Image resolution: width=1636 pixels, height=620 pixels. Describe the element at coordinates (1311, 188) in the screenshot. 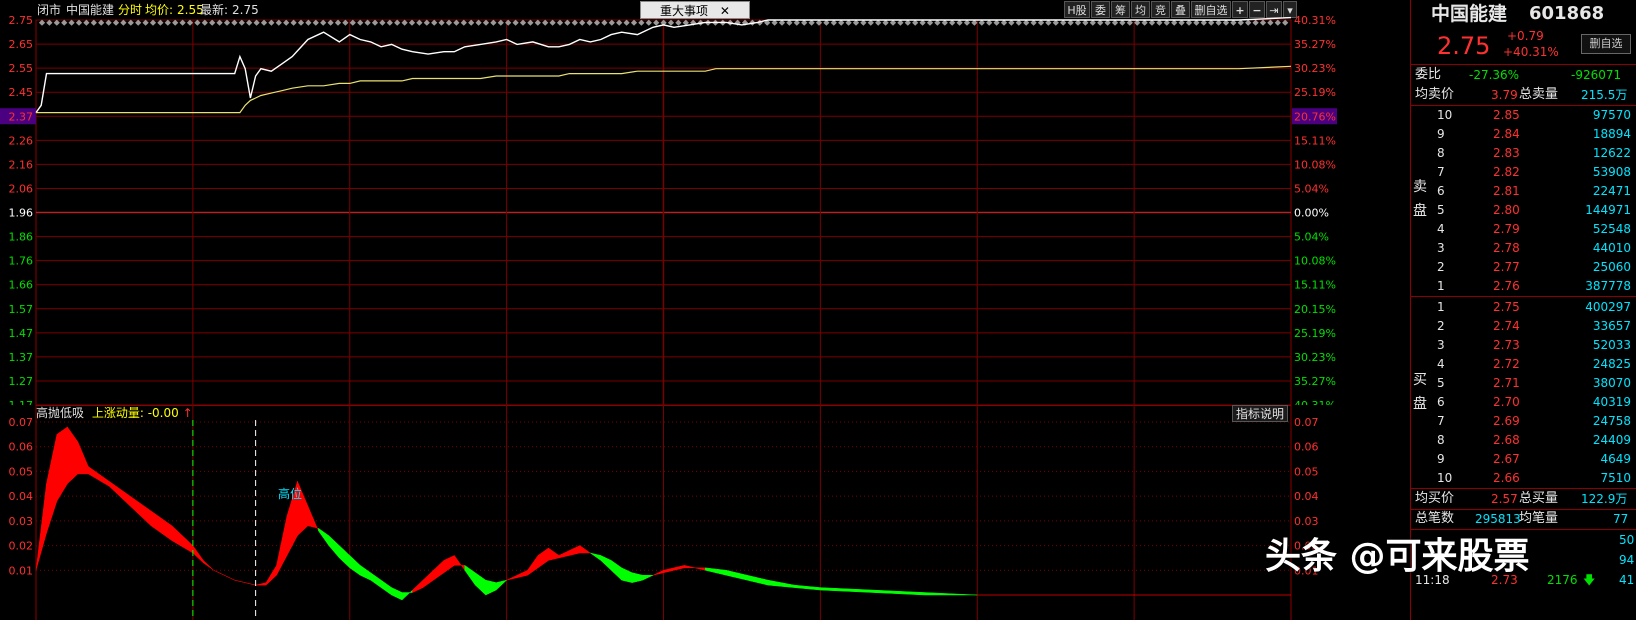

I see `pct-tick-label: 5.04%` at that location.